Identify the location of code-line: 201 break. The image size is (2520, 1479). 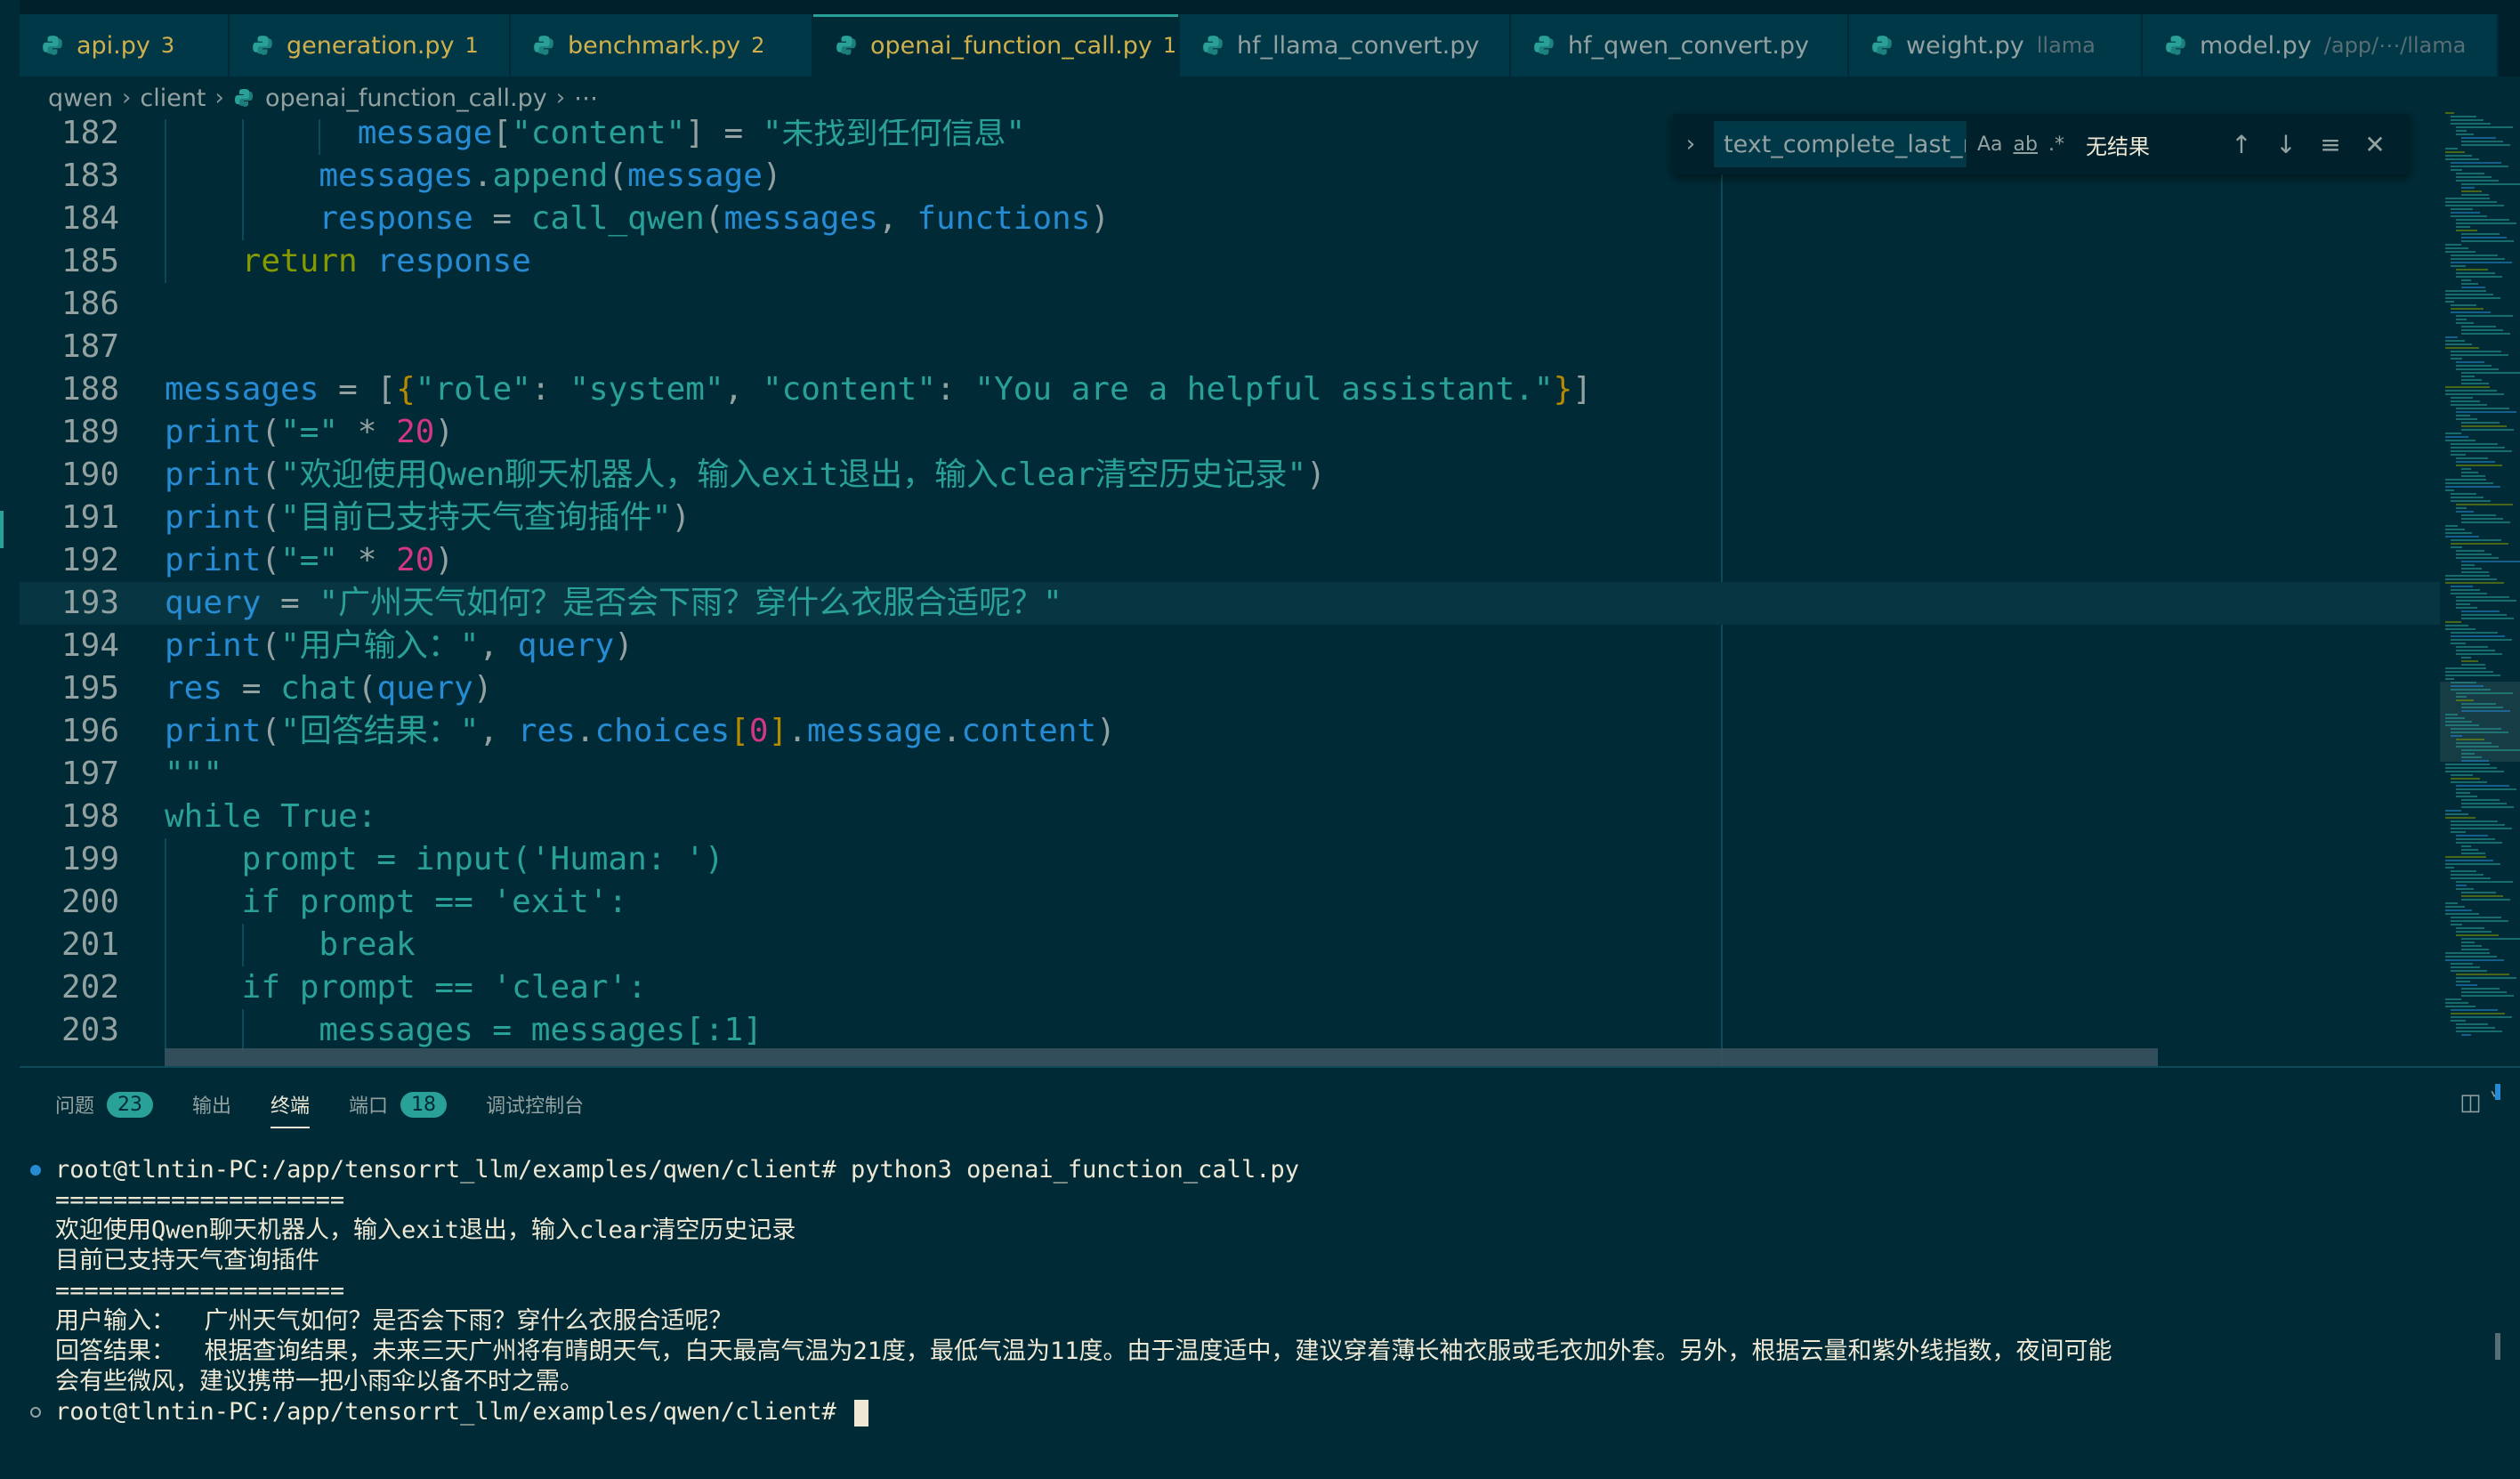
(1230, 945).